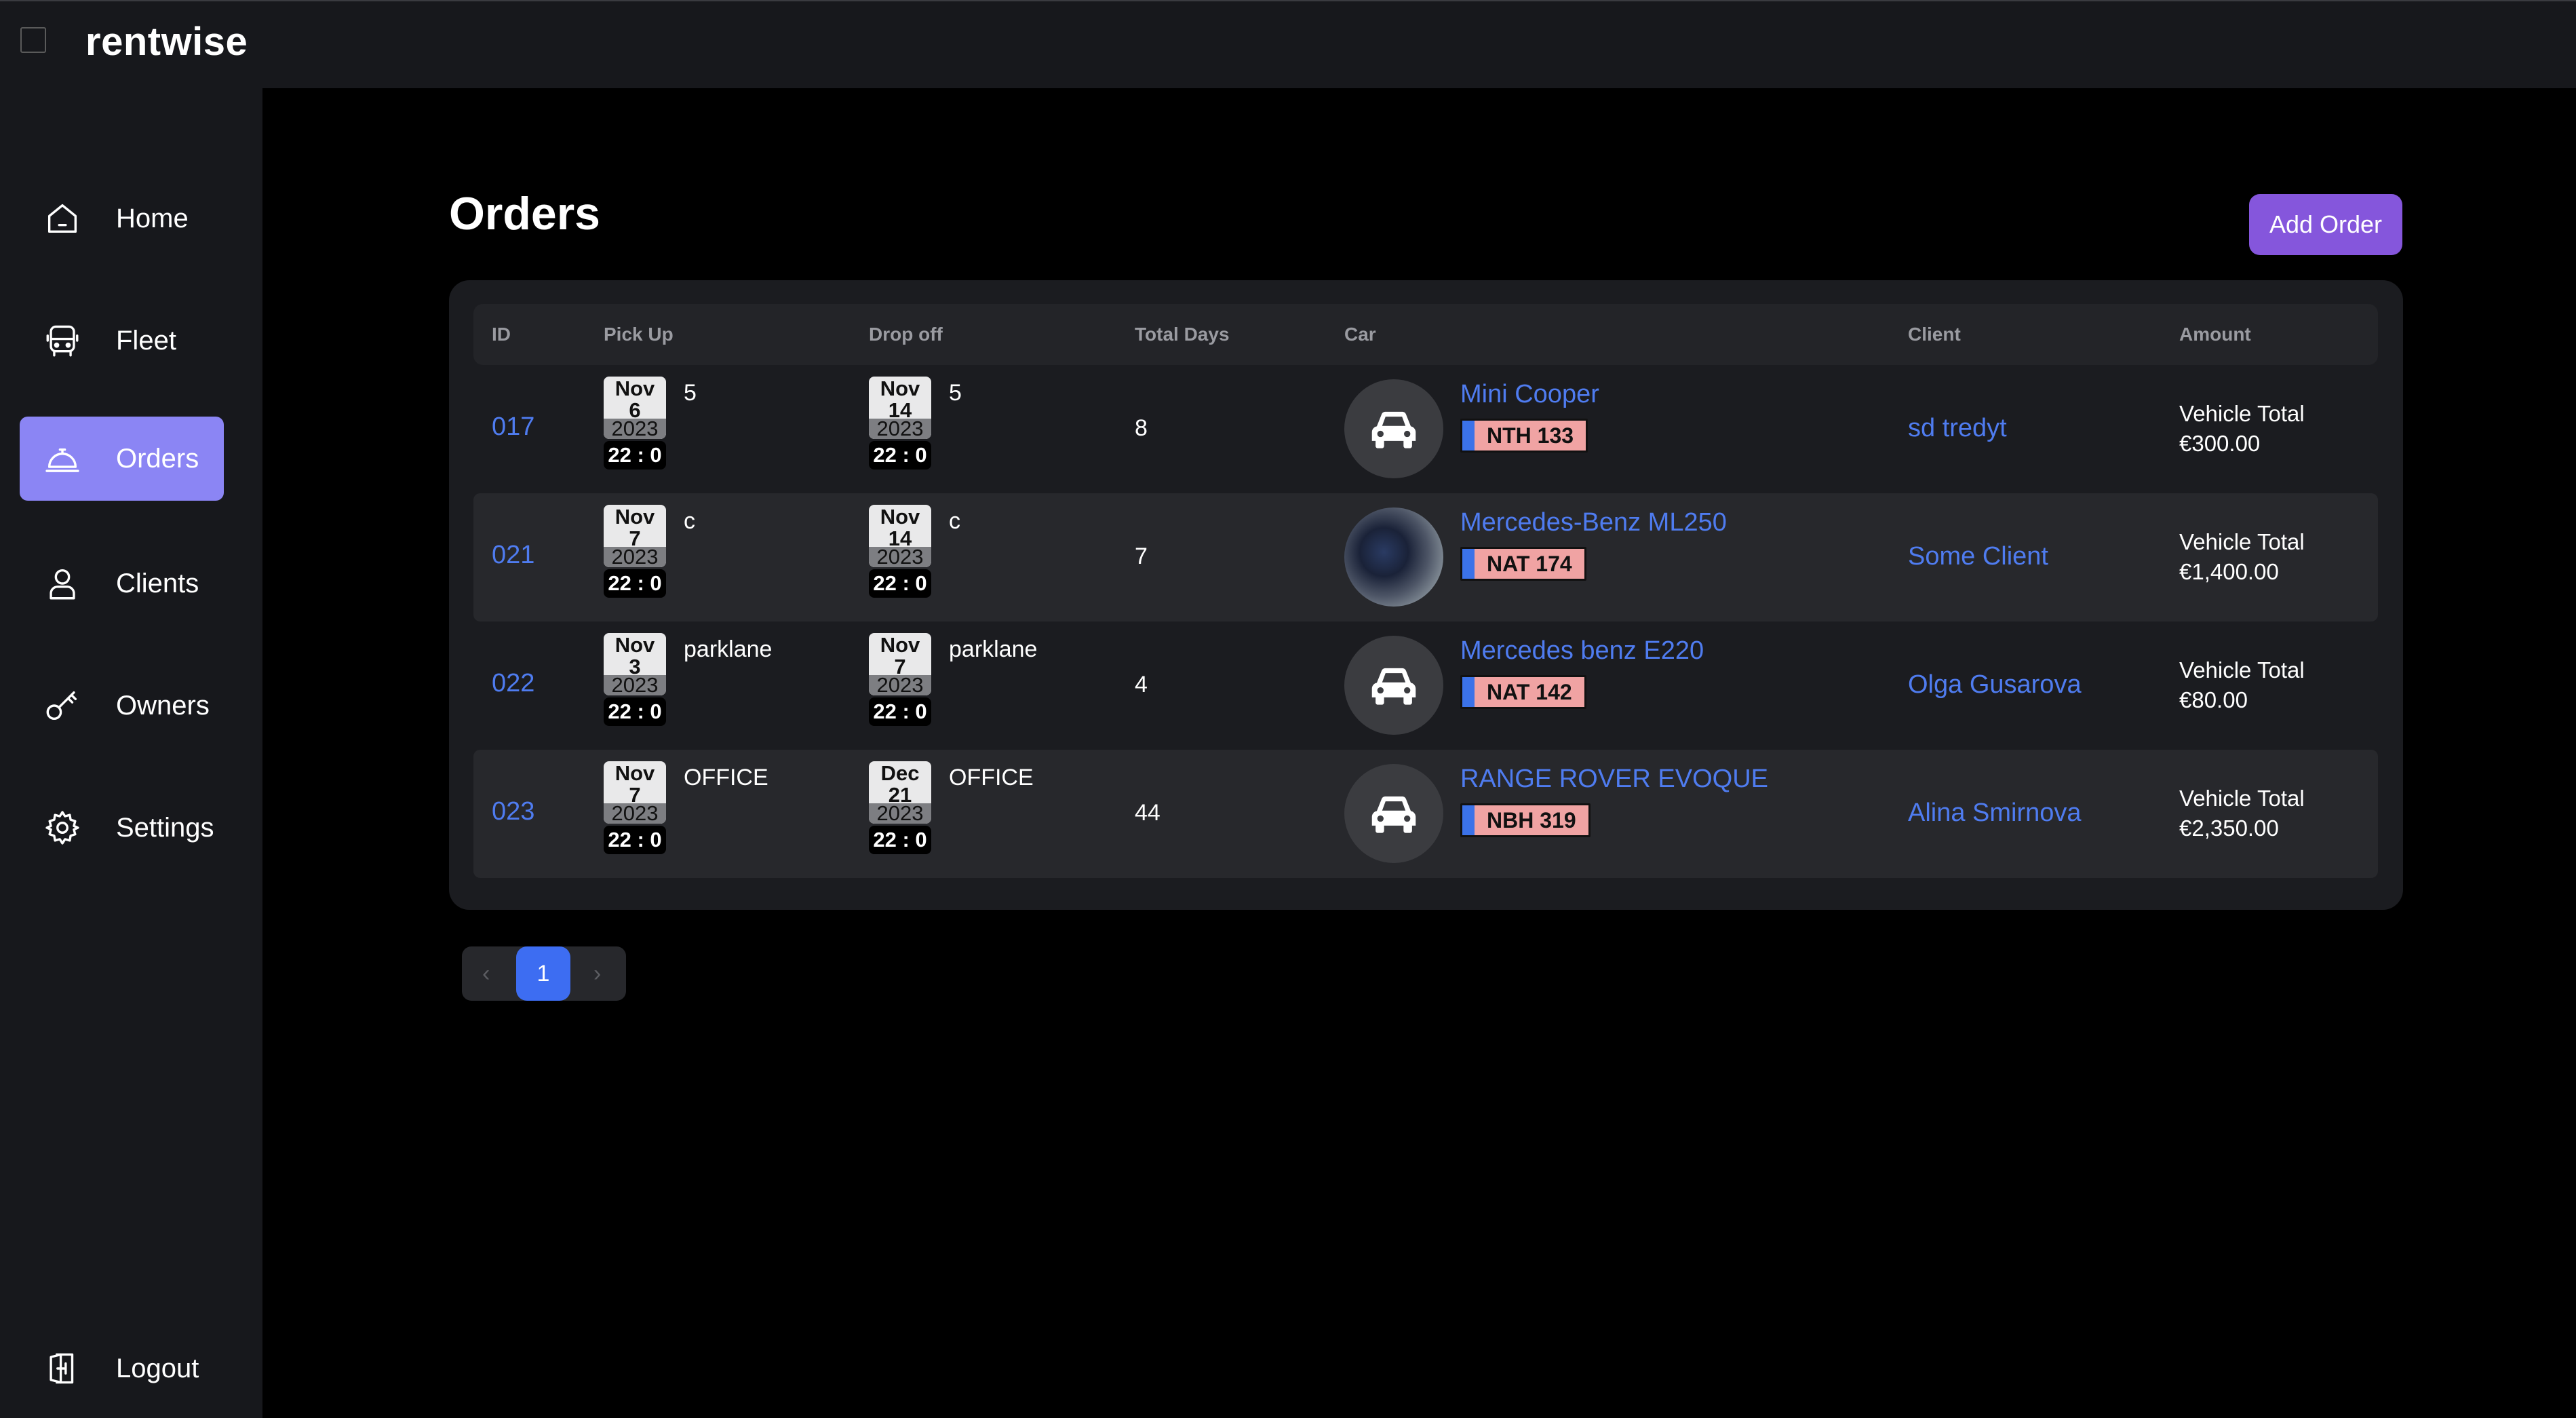  I want to click on sidebar-item-settings: Settings, so click(122, 828).